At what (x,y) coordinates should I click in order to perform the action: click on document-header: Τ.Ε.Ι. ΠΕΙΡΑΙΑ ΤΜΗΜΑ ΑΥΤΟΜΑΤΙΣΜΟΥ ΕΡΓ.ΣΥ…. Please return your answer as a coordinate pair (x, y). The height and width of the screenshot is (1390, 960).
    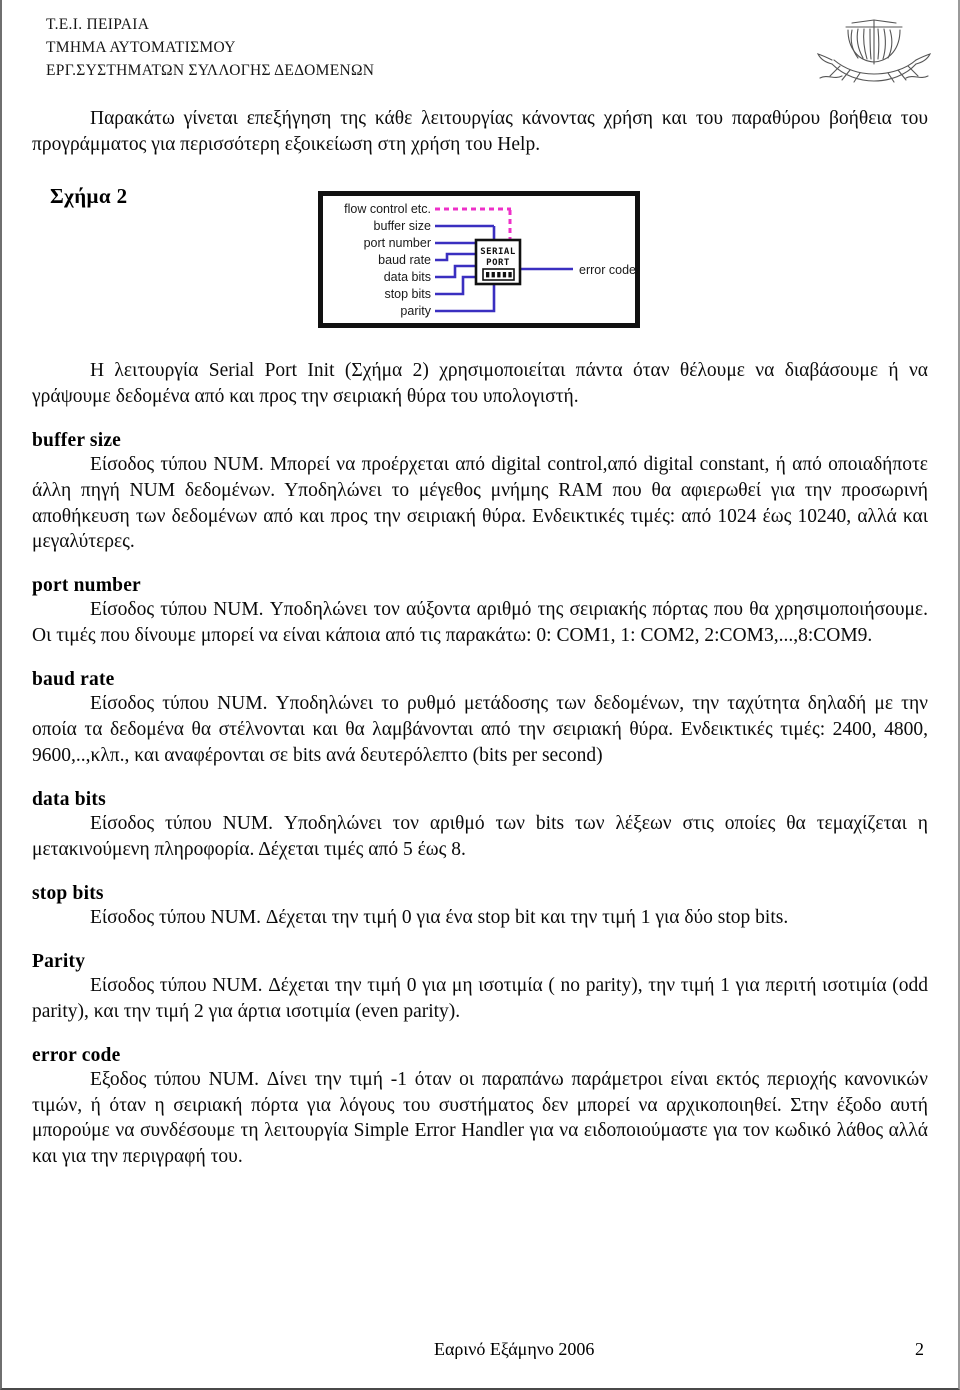
    Looking at the image, I should click on (480, 43).